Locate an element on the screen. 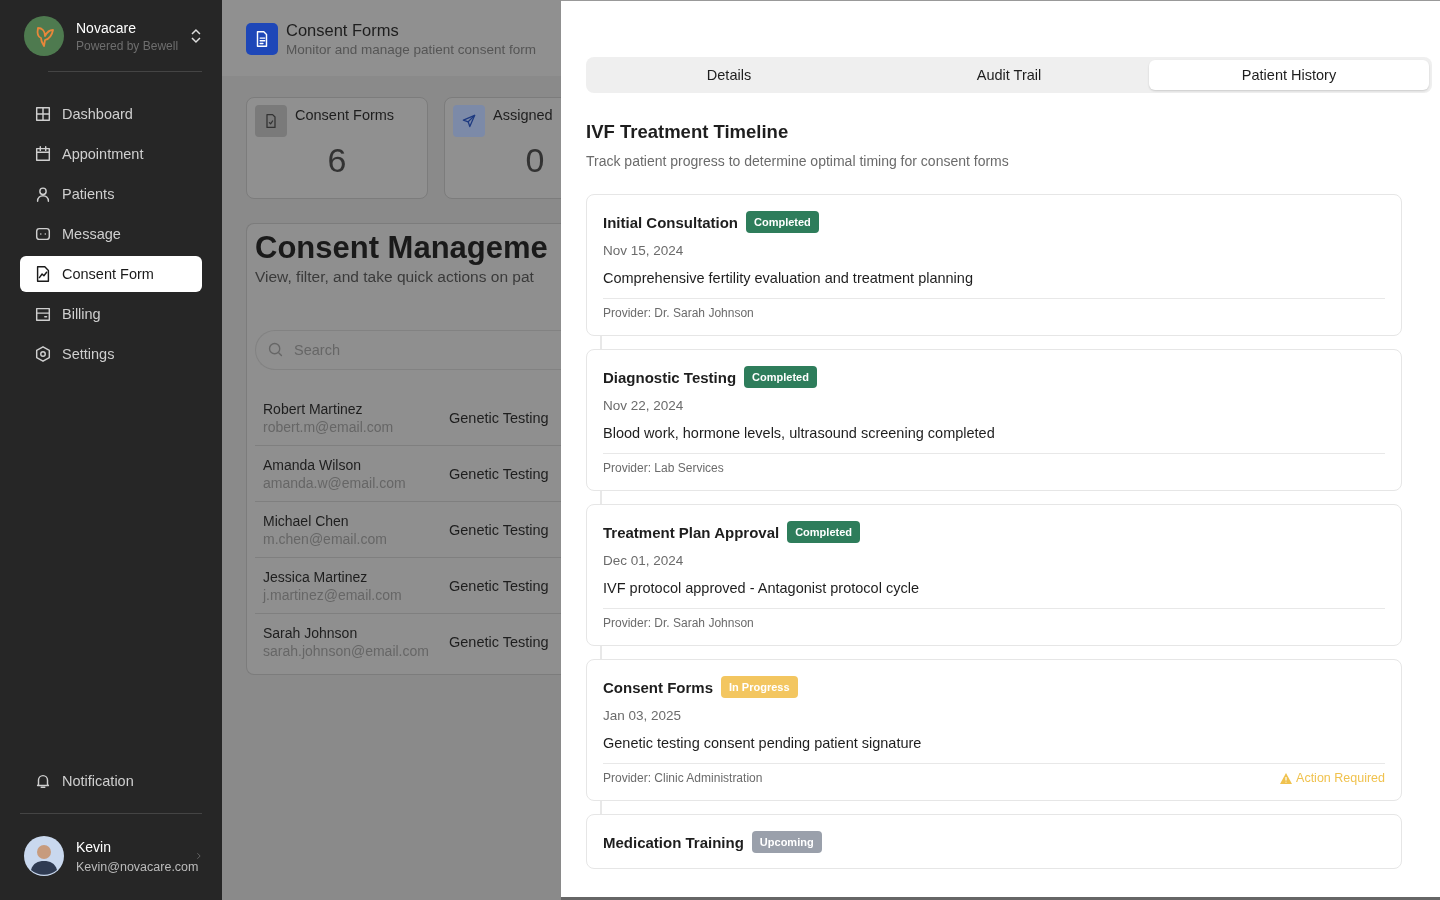 This screenshot has height=900, width=1440. patient-name: Michael Chen is located at coordinates (306, 520).